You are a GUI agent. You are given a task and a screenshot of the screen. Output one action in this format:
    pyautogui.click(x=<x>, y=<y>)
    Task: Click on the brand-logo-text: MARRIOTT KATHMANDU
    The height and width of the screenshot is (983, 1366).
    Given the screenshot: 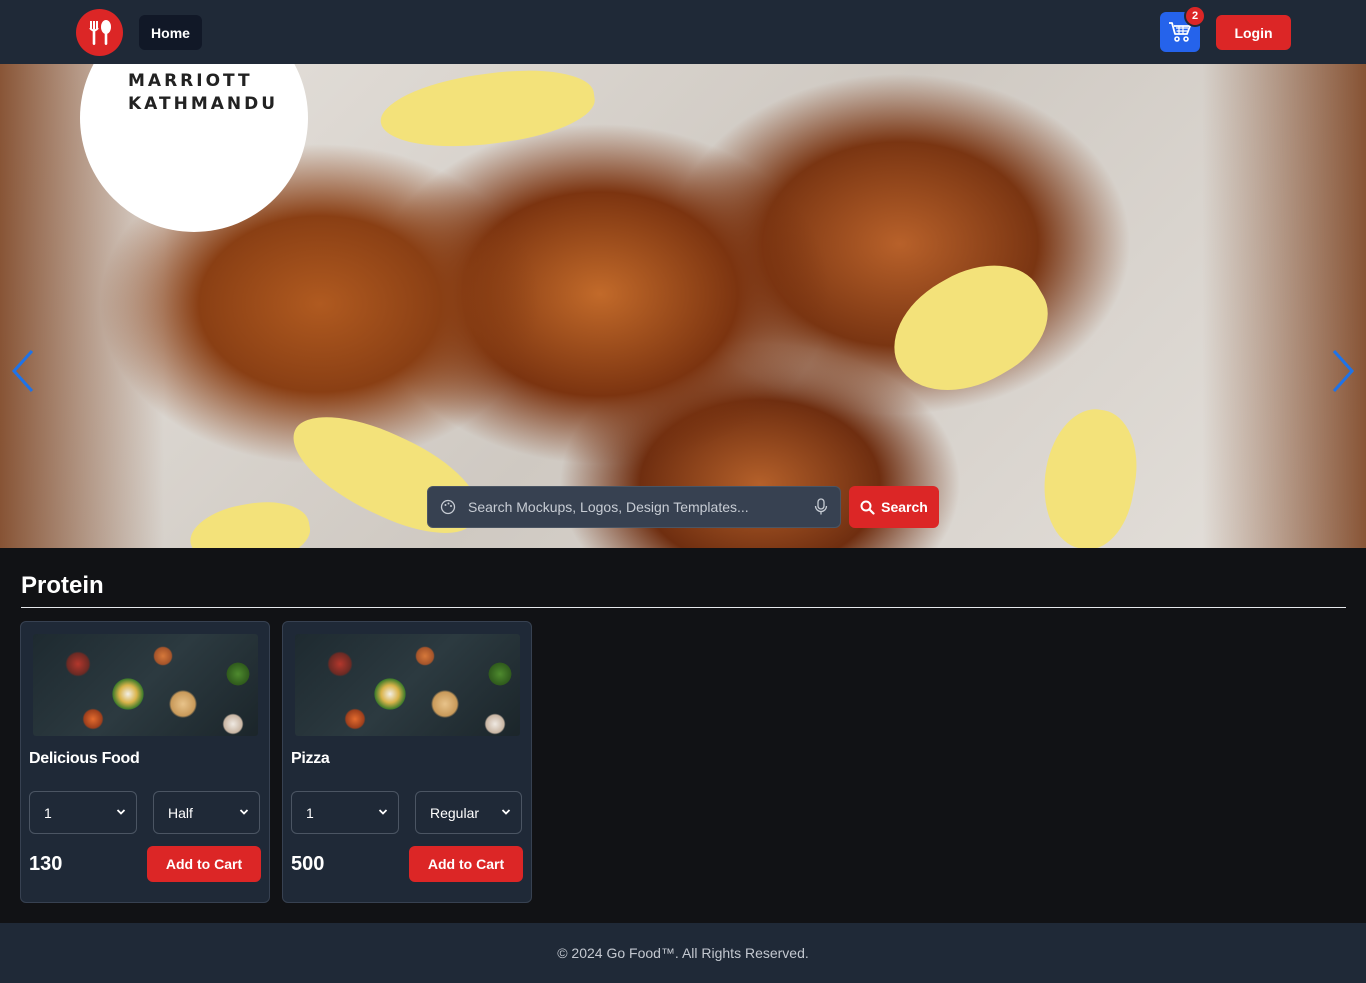 What is the action you would take?
    pyautogui.click(x=203, y=92)
    